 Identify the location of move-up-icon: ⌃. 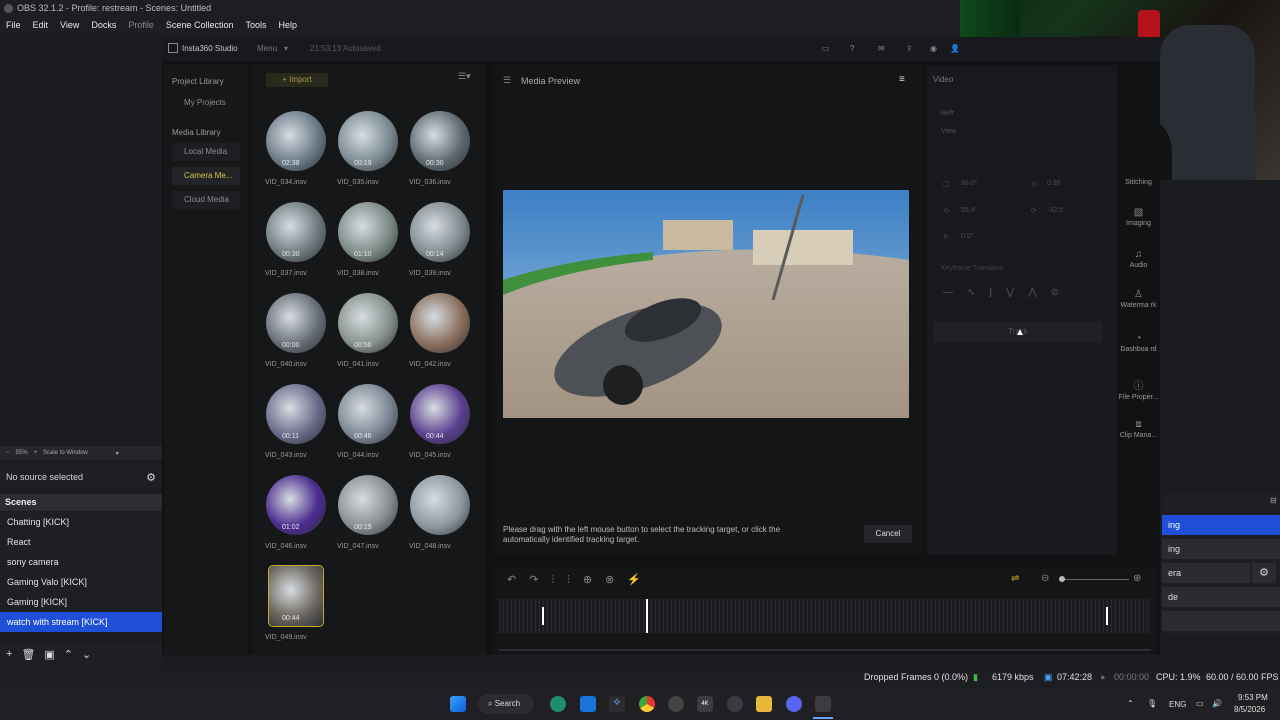
(68, 654).